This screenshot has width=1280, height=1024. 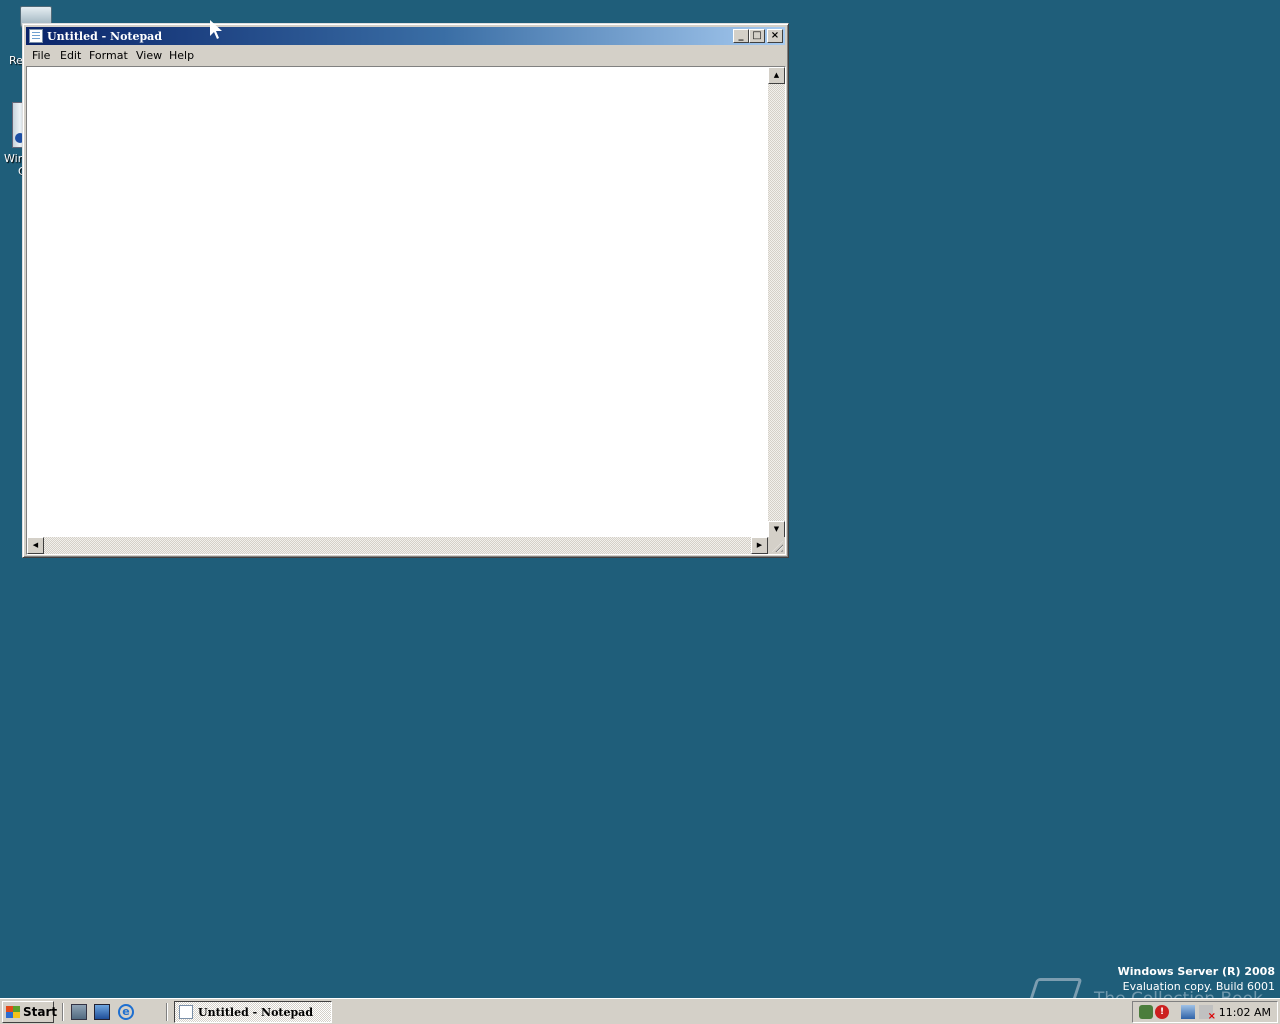 I want to click on server-manager-icon, so click(x=79, y=1012).